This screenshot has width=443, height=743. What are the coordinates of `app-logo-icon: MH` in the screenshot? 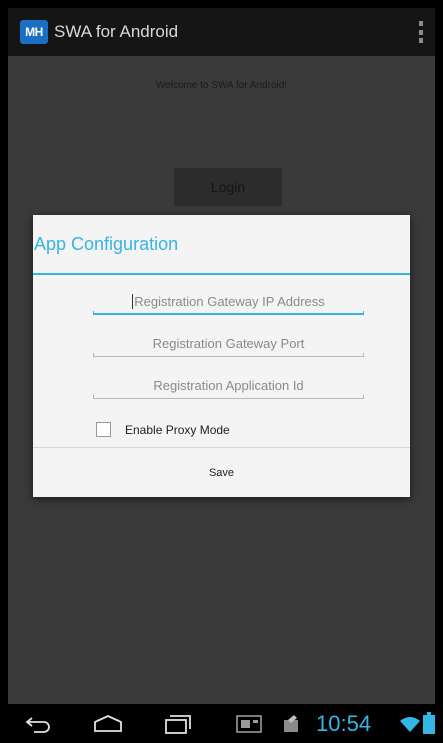 It's located at (34, 32).